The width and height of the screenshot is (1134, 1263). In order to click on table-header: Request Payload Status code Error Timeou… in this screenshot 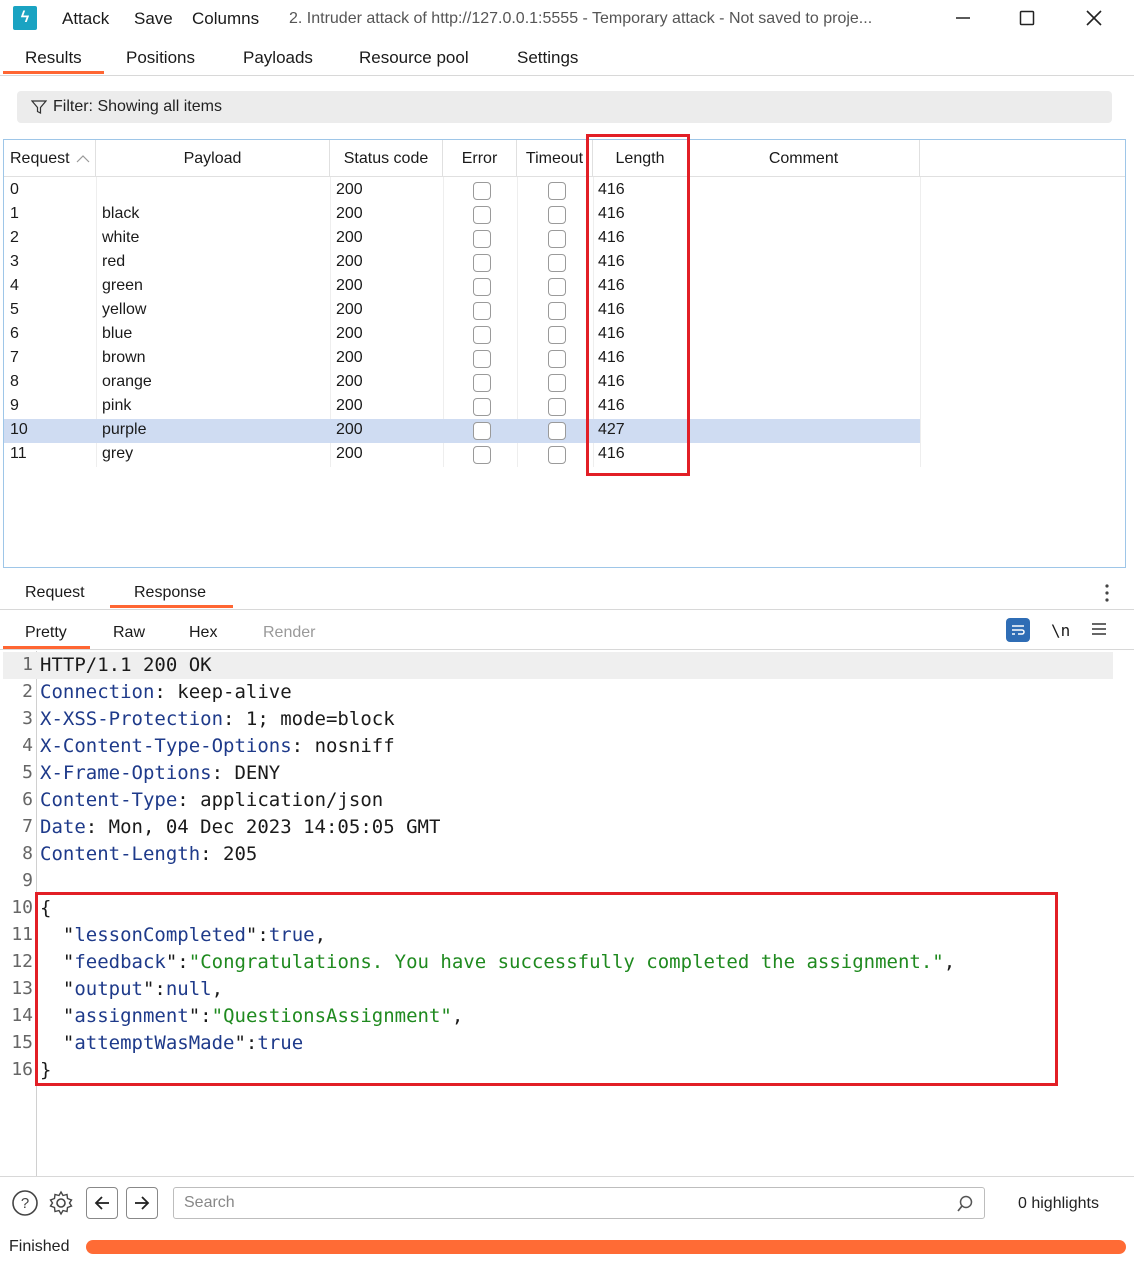, I will do `click(564, 158)`.